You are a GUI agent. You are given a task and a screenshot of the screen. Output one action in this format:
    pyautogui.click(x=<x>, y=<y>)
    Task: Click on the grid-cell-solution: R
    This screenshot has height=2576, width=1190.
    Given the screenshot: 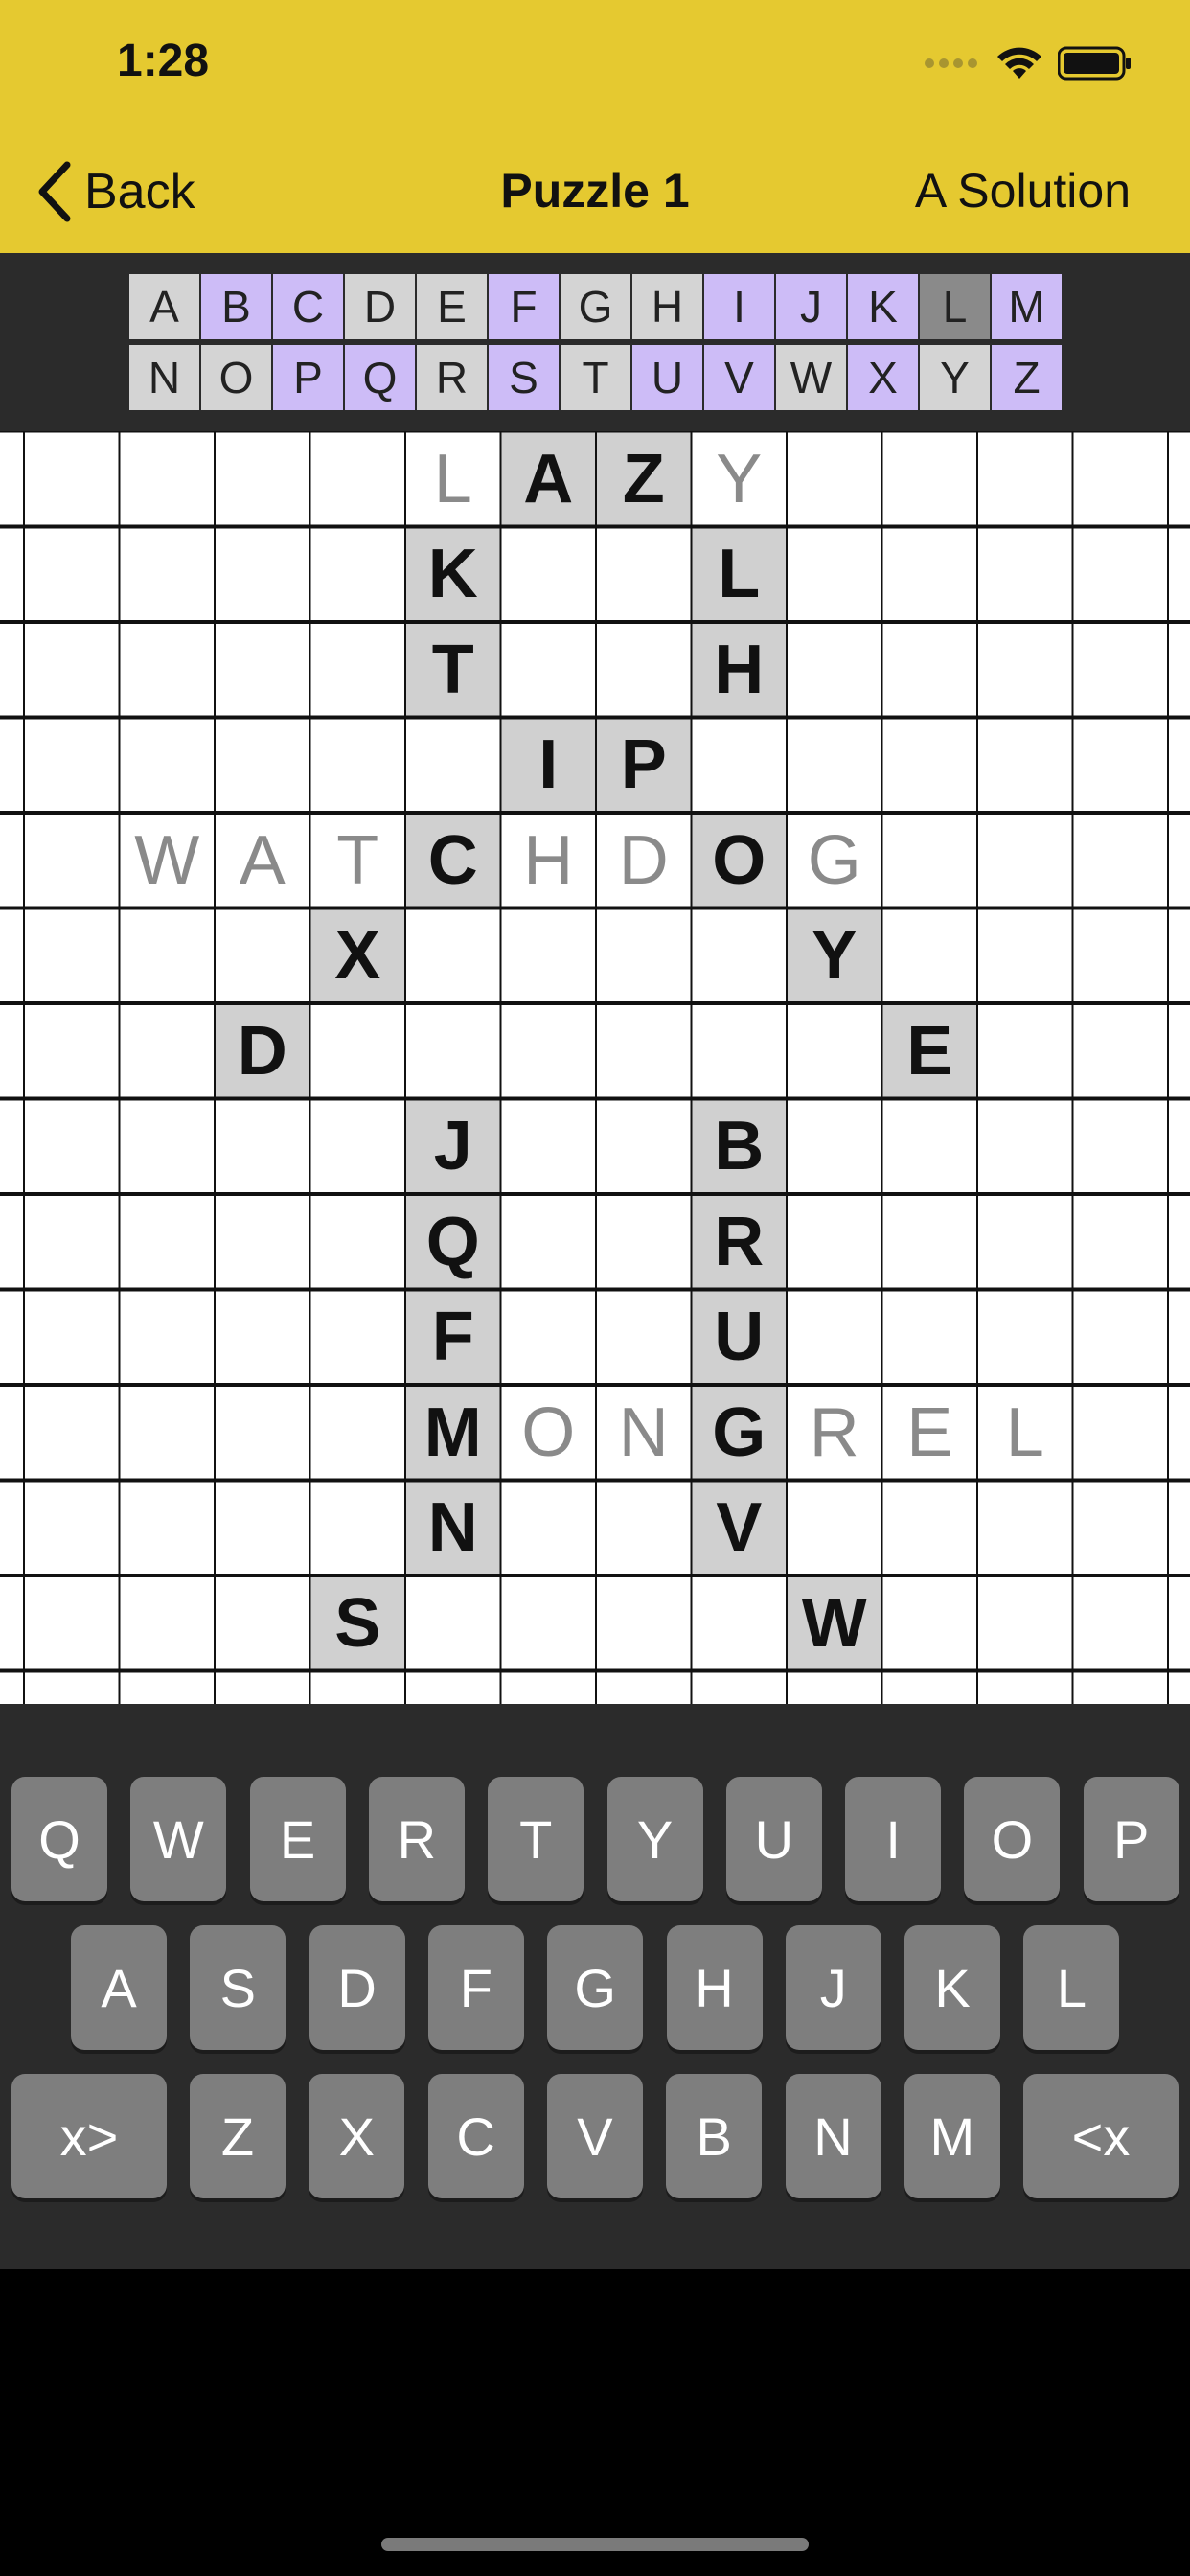 What is the action you would take?
    pyautogui.click(x=835, y=1433)
    